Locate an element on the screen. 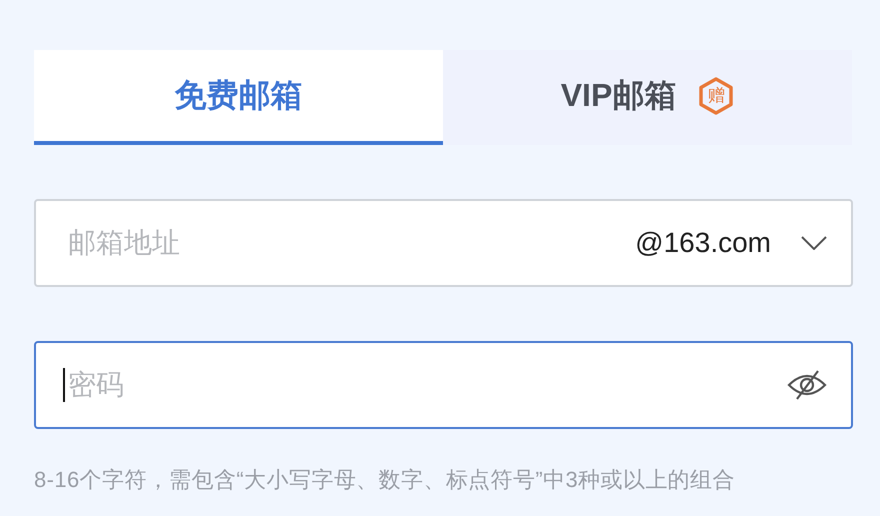  chevron-down-icon is located at coordinates (814, 243).